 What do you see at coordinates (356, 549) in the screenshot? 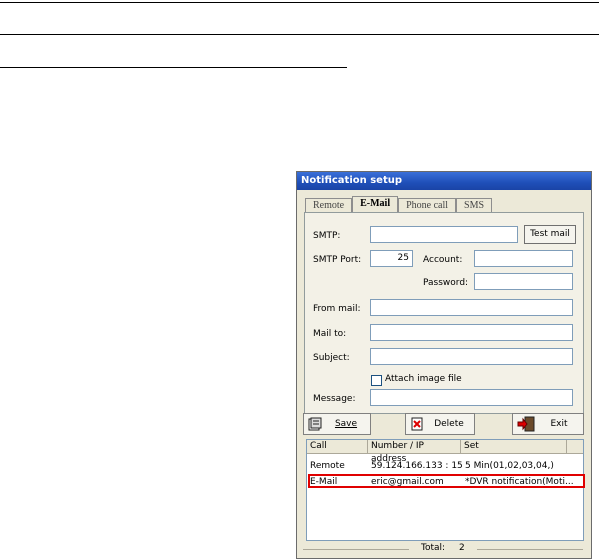
I see `status-divider-left` at bounding box center [356, 549].